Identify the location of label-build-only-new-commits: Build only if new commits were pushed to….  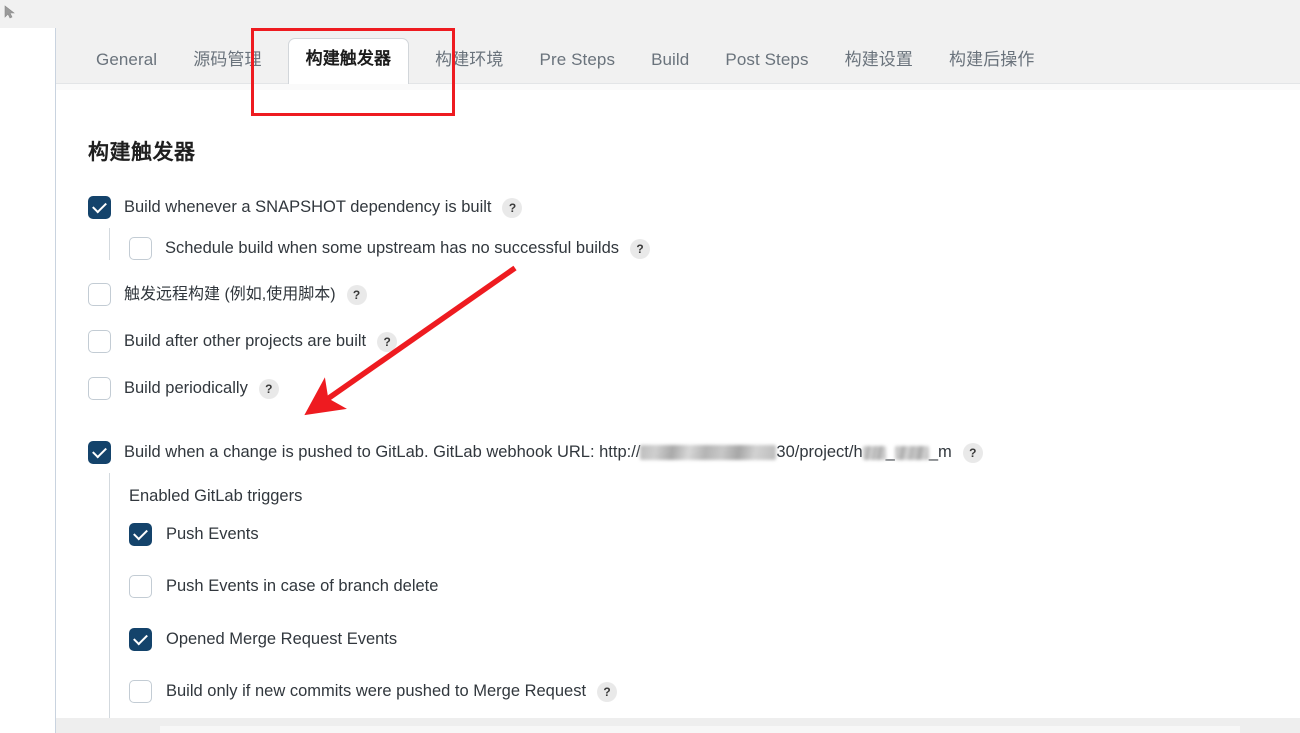
(376, 691).